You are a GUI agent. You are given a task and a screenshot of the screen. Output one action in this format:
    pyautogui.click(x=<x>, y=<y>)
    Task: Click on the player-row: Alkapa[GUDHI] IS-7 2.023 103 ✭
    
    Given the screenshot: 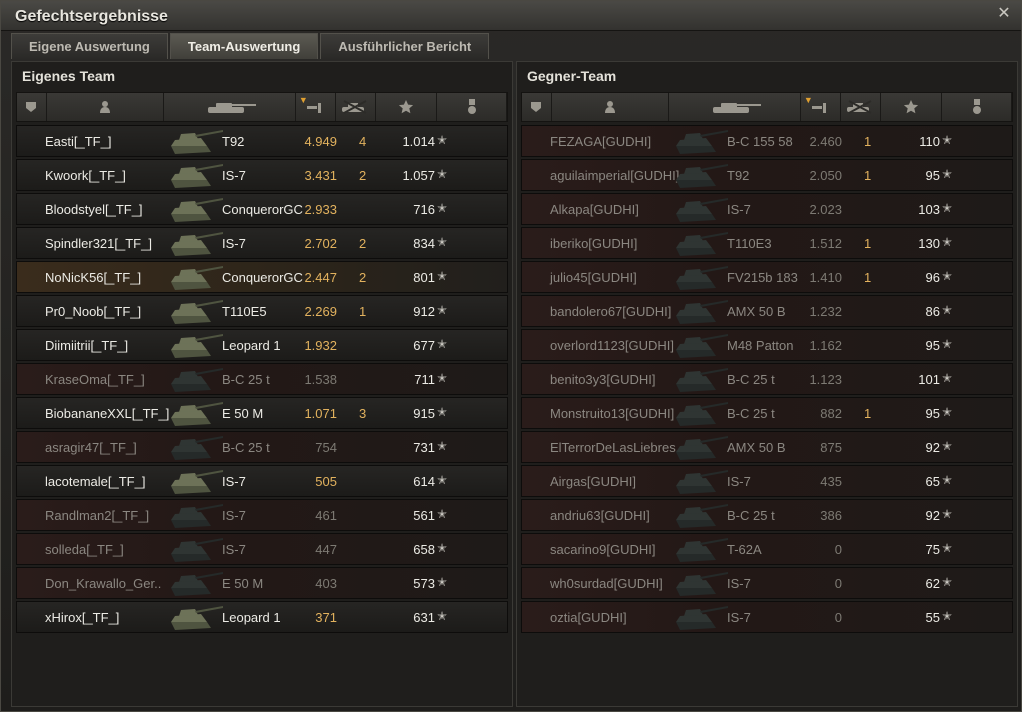 What is the action you would take?
    pyautogui.click(x=767, y=209)
    